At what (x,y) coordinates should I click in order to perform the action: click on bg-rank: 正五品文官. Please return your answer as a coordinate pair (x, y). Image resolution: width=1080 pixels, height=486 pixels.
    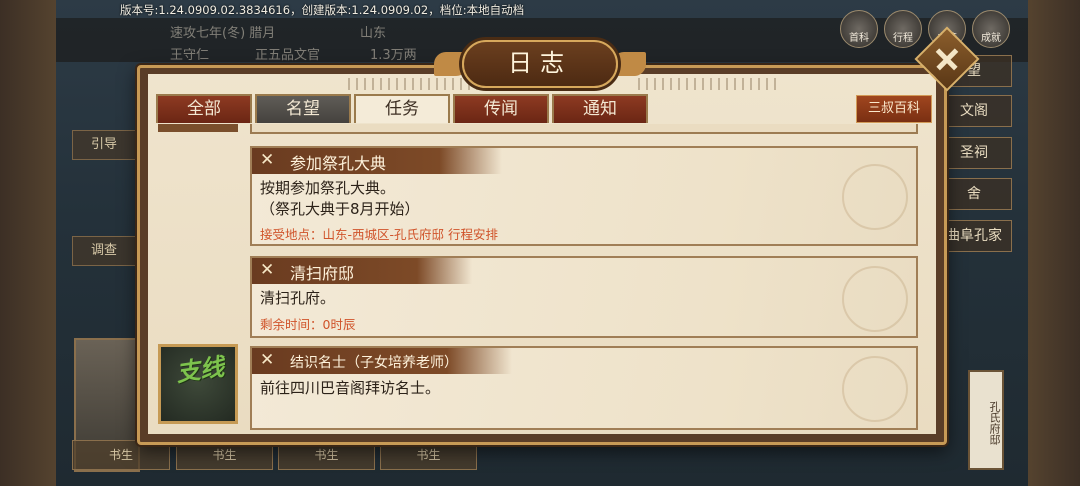
    Looking at the image, I should click on (288, 55).